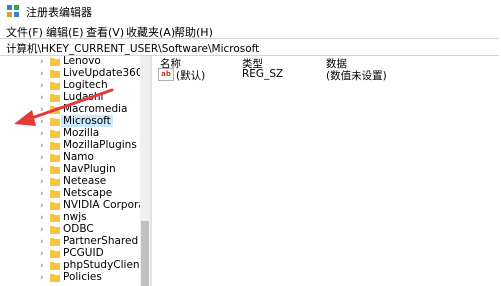 This screenshot has height=286, width=501. I want to click on title-bar: 注册表编辑器, so click(250, 11).